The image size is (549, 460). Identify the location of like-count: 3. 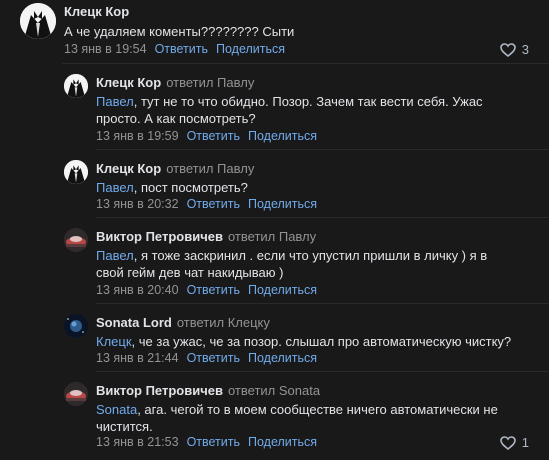
(525, 49).